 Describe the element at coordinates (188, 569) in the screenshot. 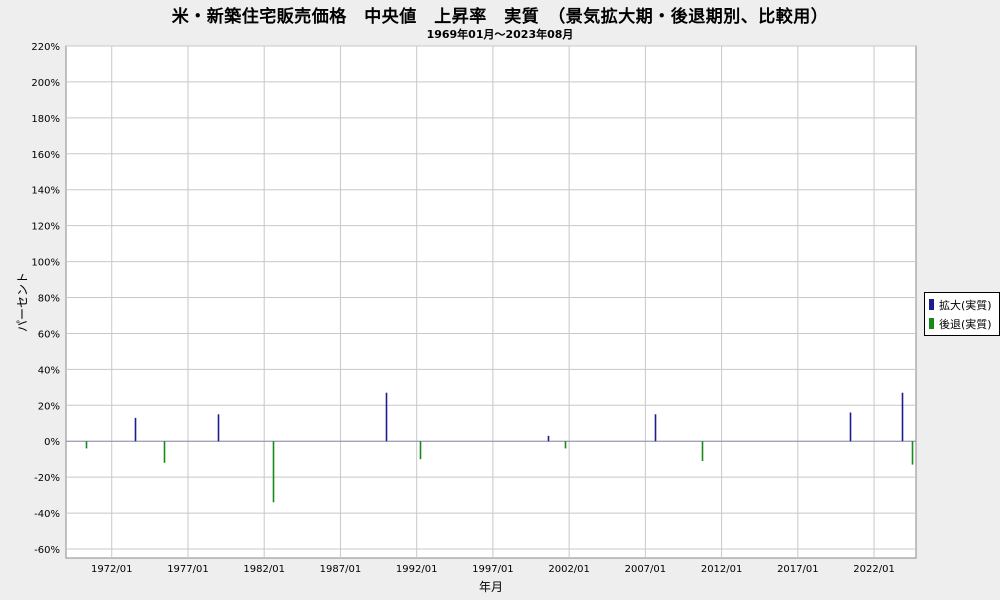

I see `x-tick-label: 1977/01` at that location.